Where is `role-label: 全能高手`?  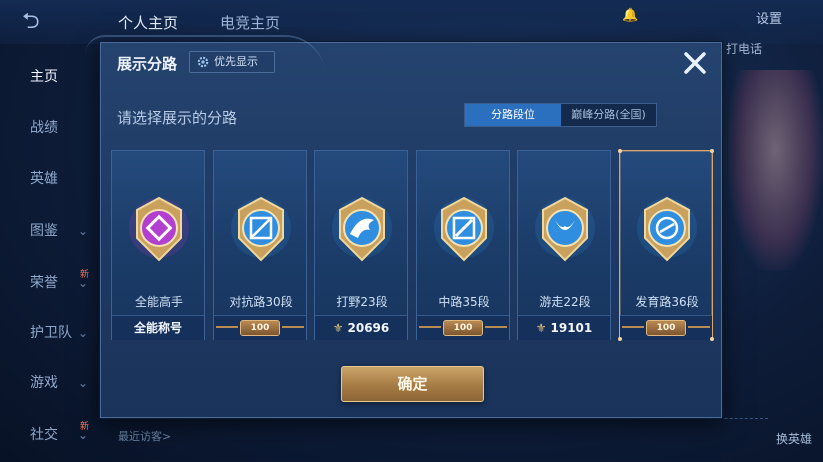
role-label: 全能高手 is located at coordinates (158, 302).